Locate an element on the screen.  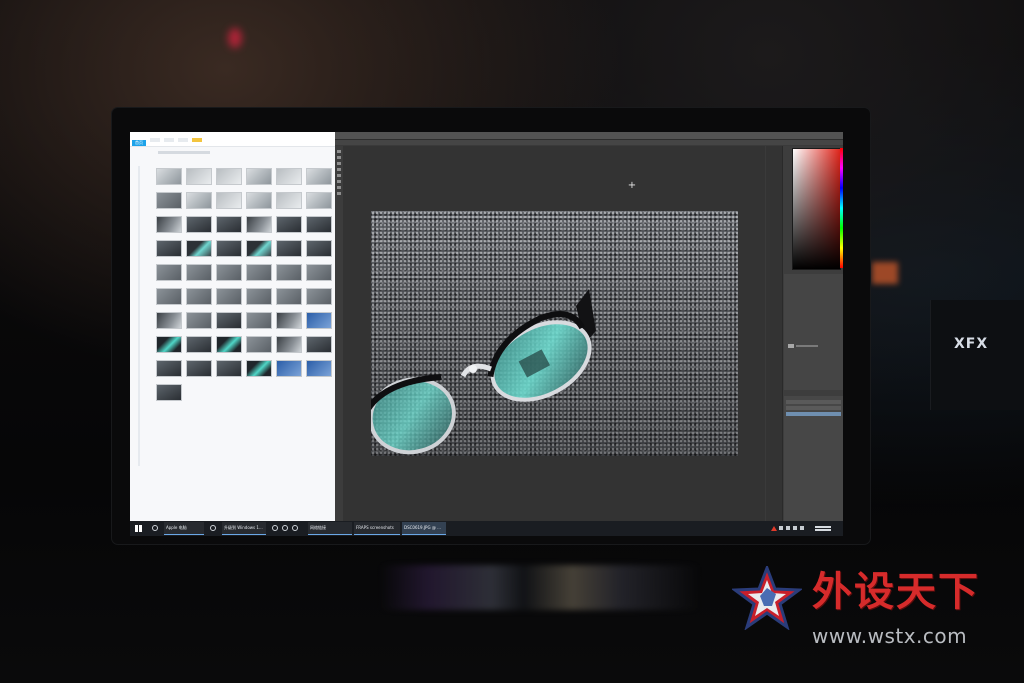
crop-tool-icon is located at coordinates (339, 169).